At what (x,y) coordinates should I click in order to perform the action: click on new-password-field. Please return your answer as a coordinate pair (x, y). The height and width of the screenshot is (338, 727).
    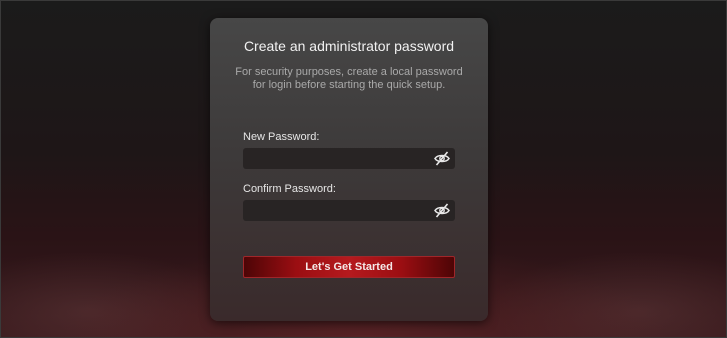
    Looking at the image, I should click on (349, 158).